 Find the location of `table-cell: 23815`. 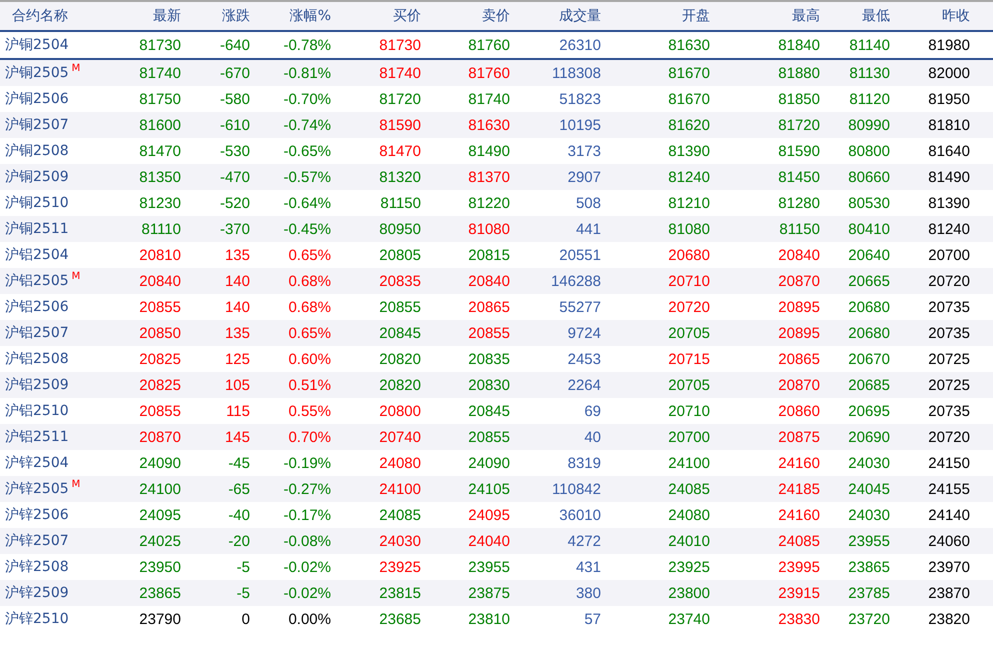

table-cell: 23815 is located at coordinates (376, 593).